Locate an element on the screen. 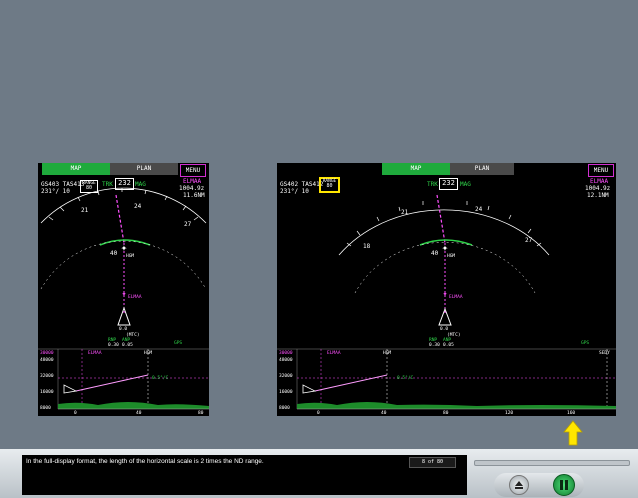 Image resolution: width=638 pixels, height=498 pixels. vsd-tick-120: 120 is located at coordinates (509, 413).